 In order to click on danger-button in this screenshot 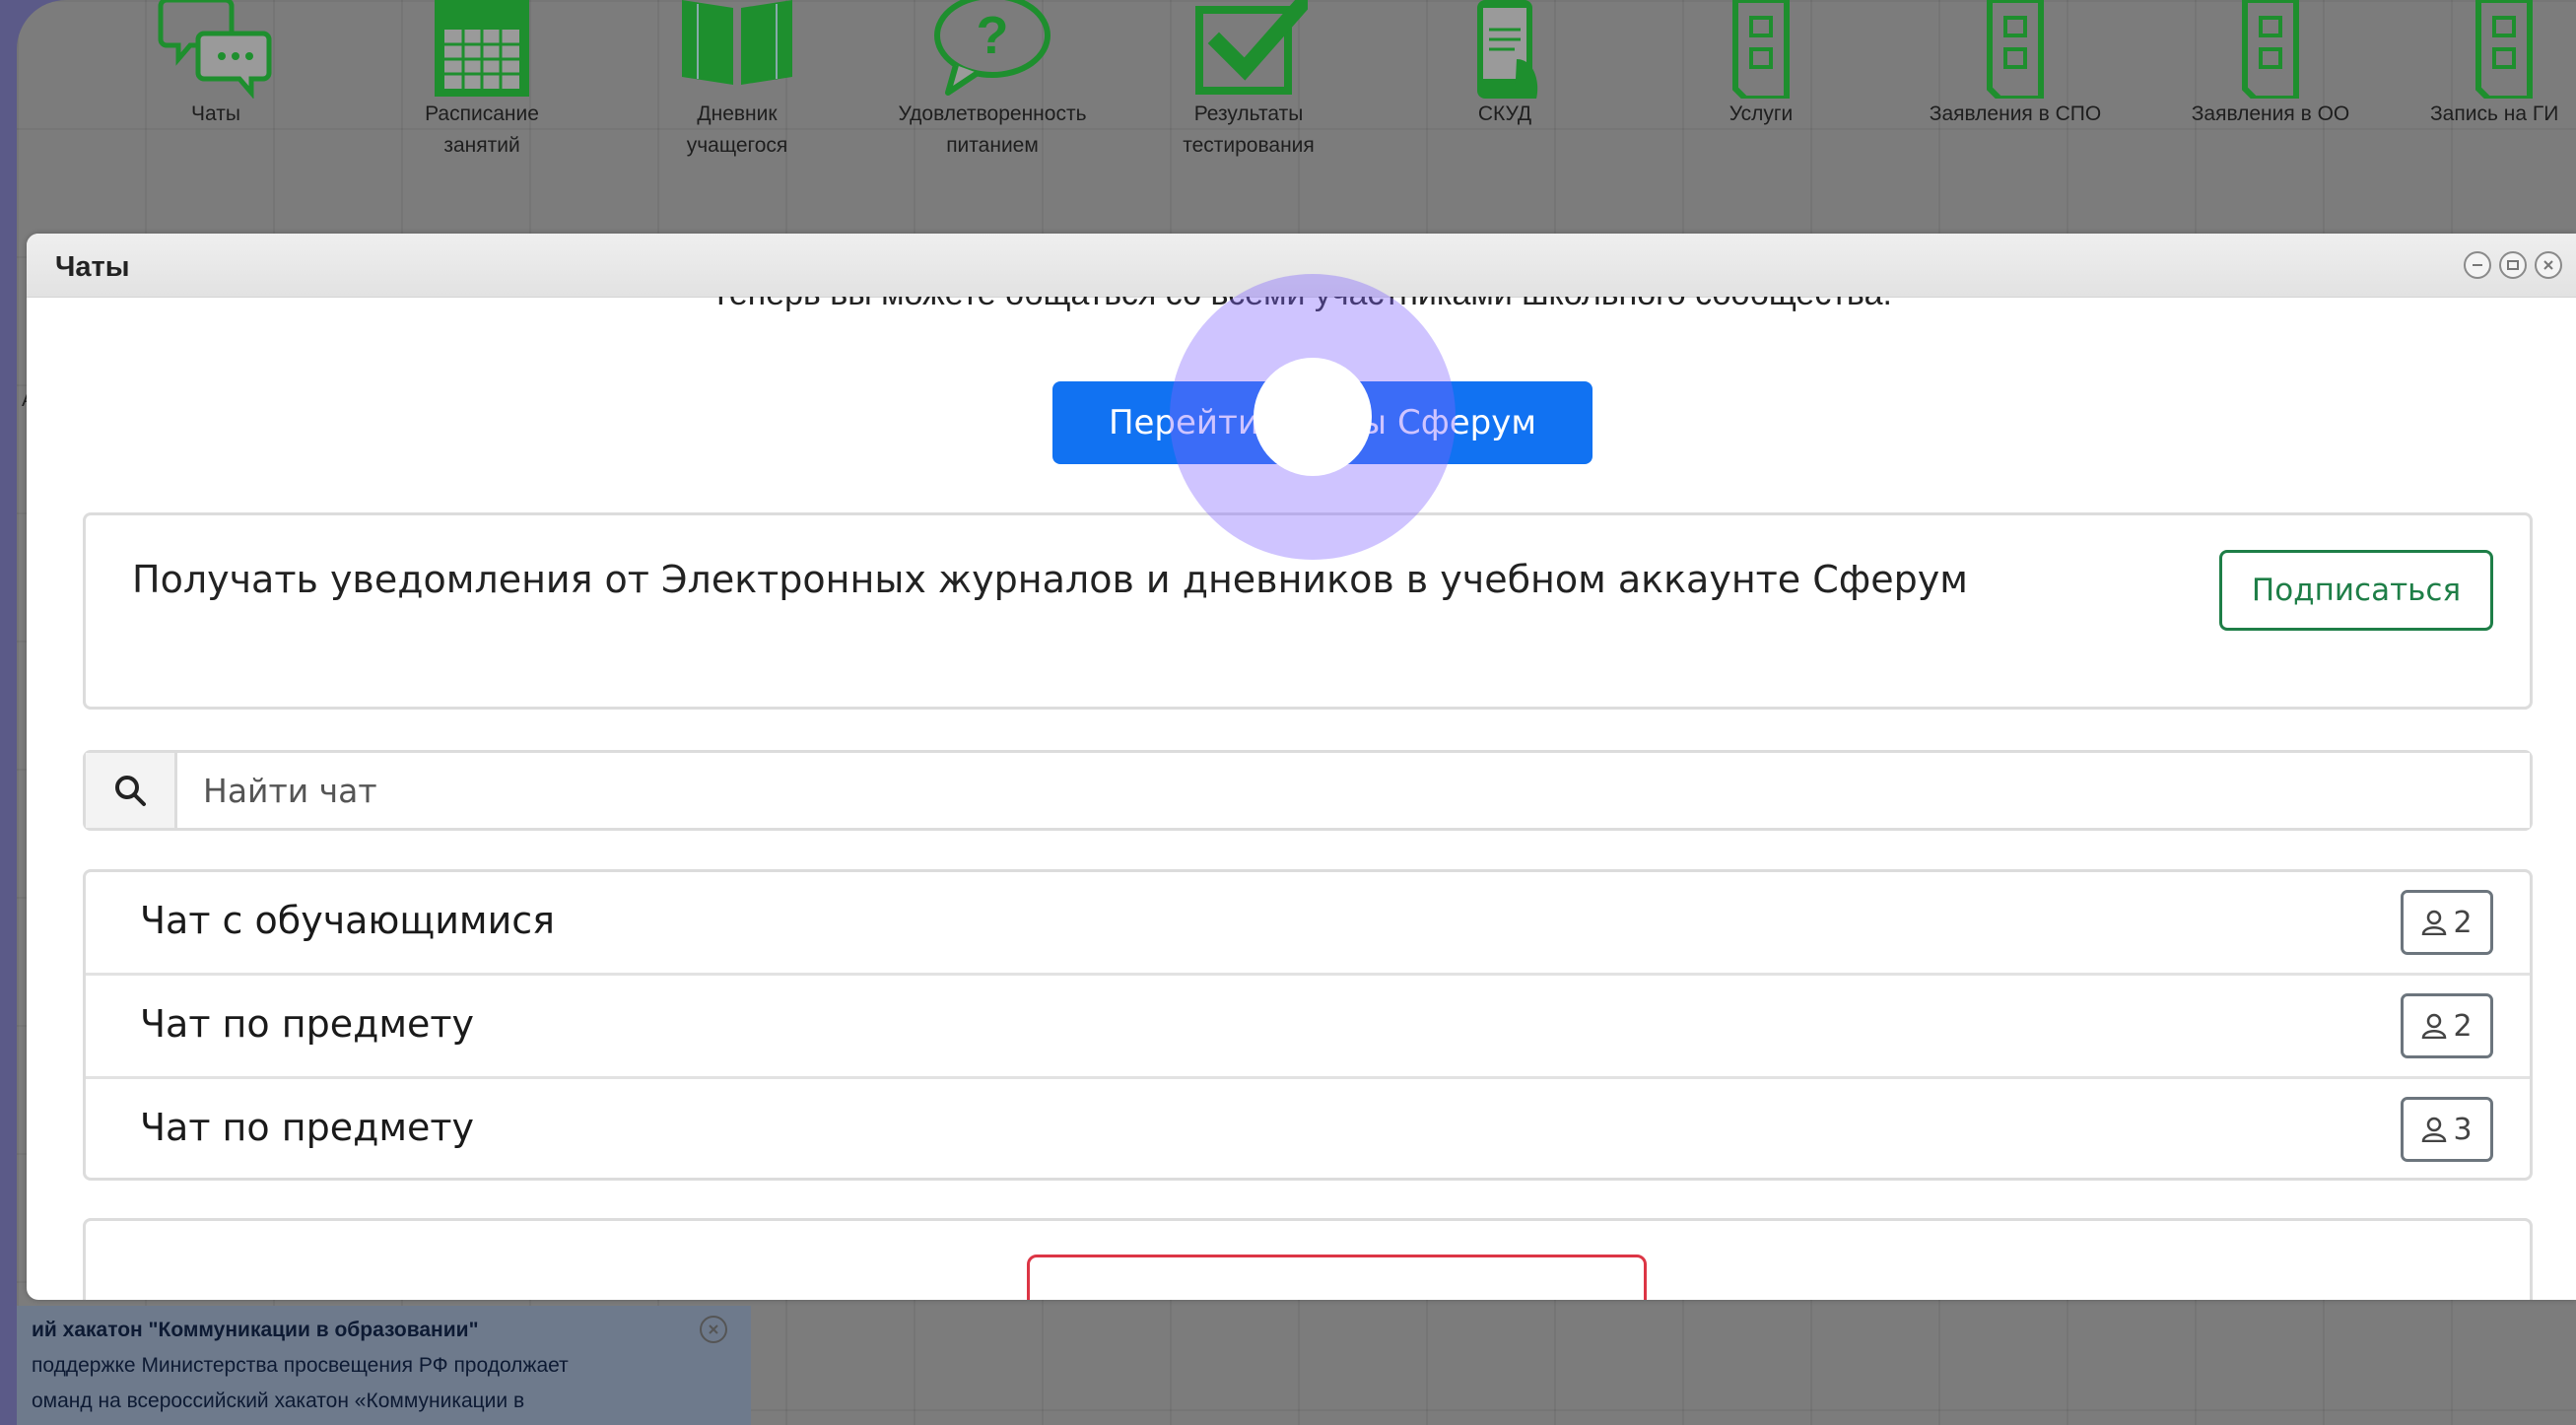, I will do `click(1337, 1277)`.